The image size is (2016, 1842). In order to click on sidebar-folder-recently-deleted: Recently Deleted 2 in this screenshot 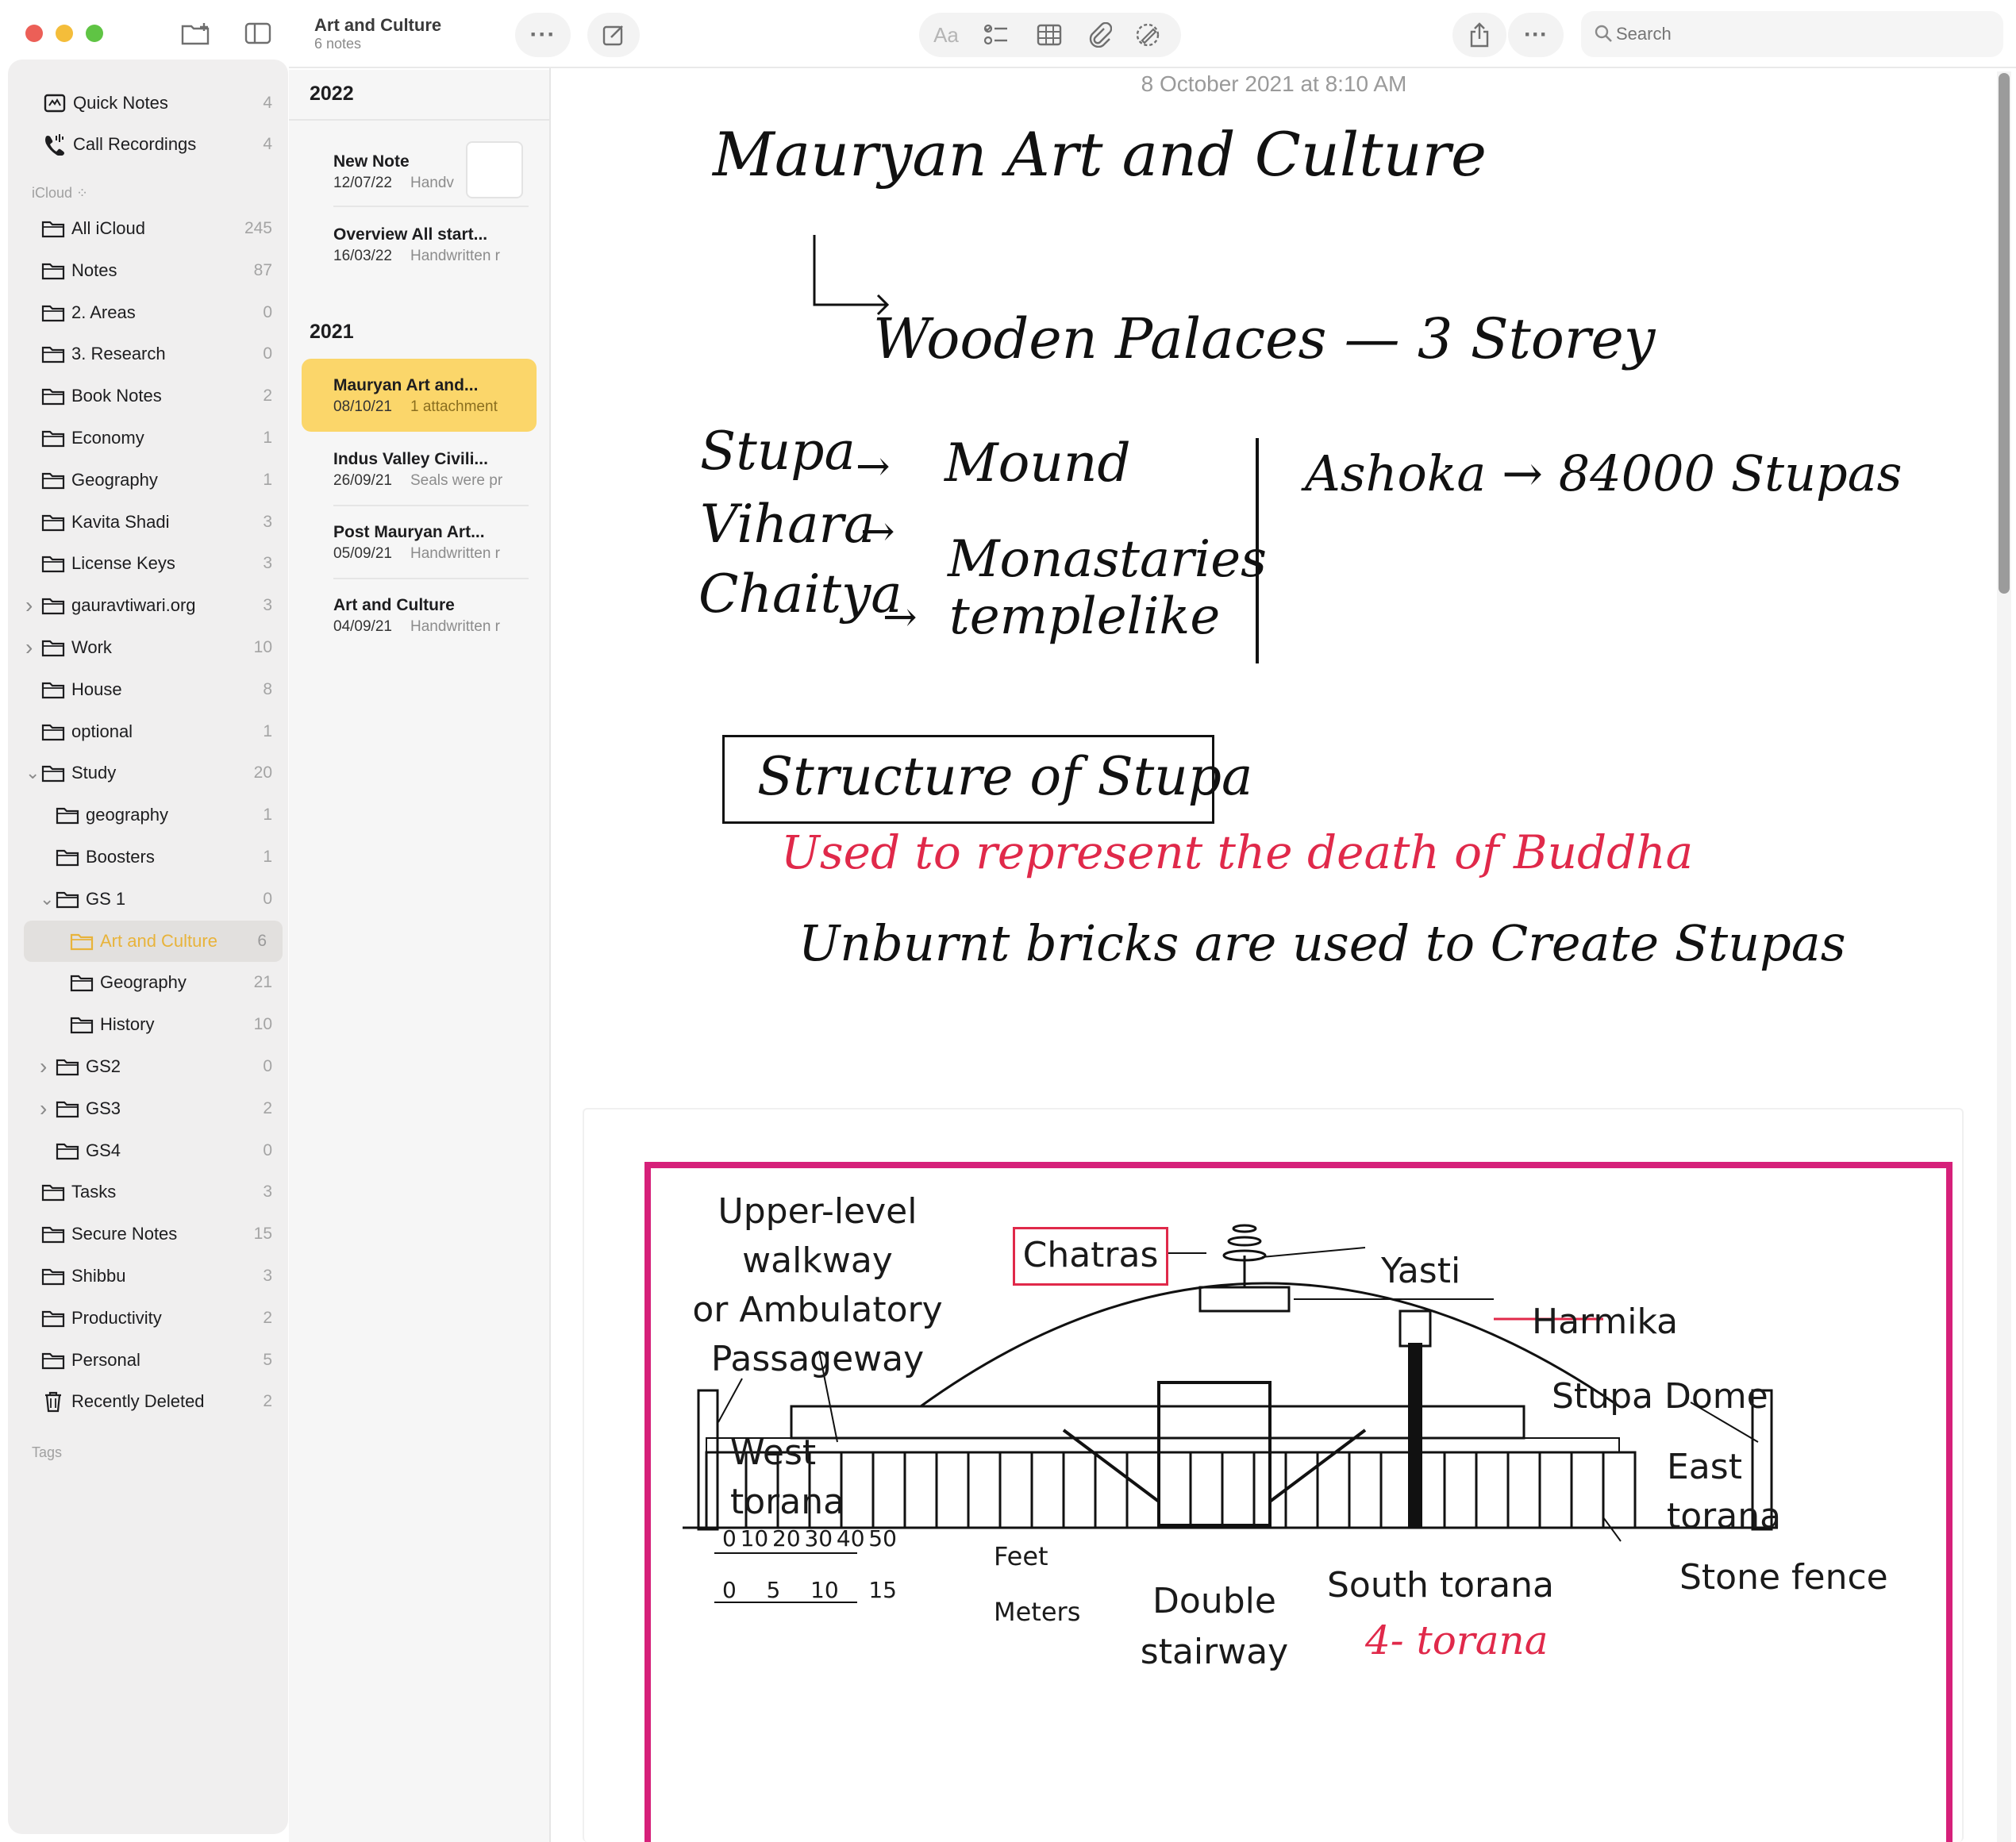, I will do `click(148, 1401)`.